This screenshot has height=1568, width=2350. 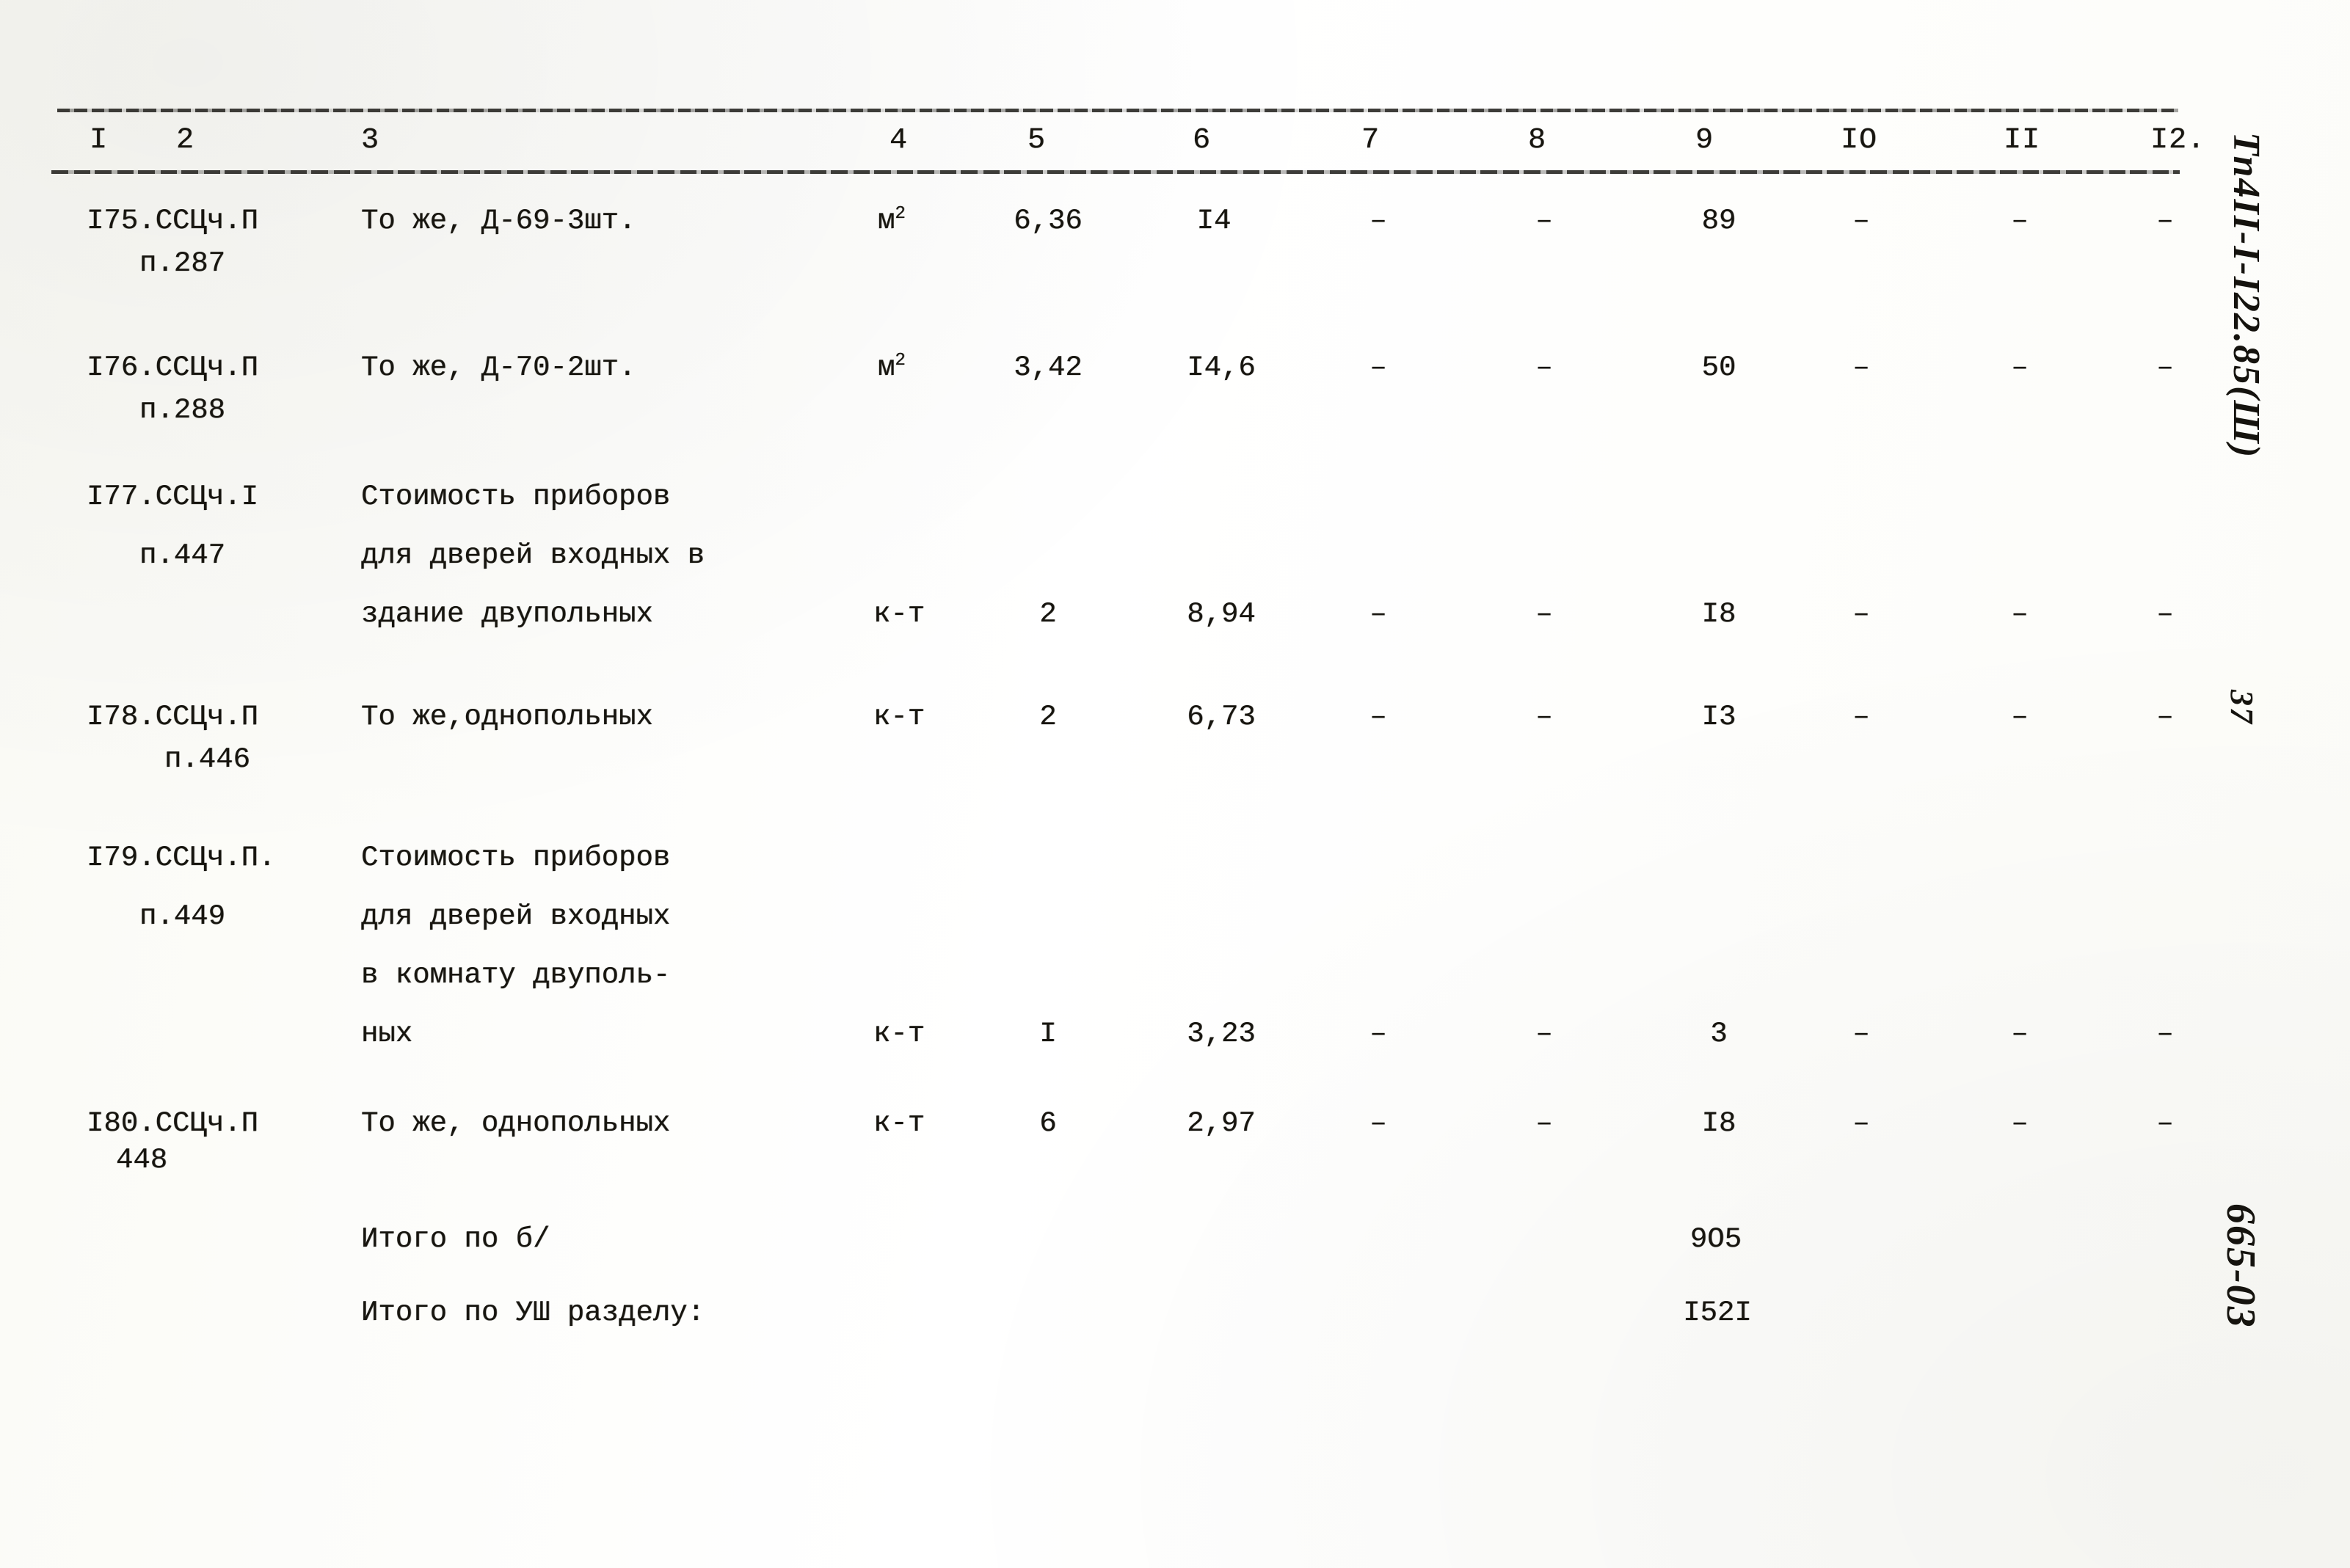 I want to click on row-value-c5: I, so click(x=1048, y=1034).